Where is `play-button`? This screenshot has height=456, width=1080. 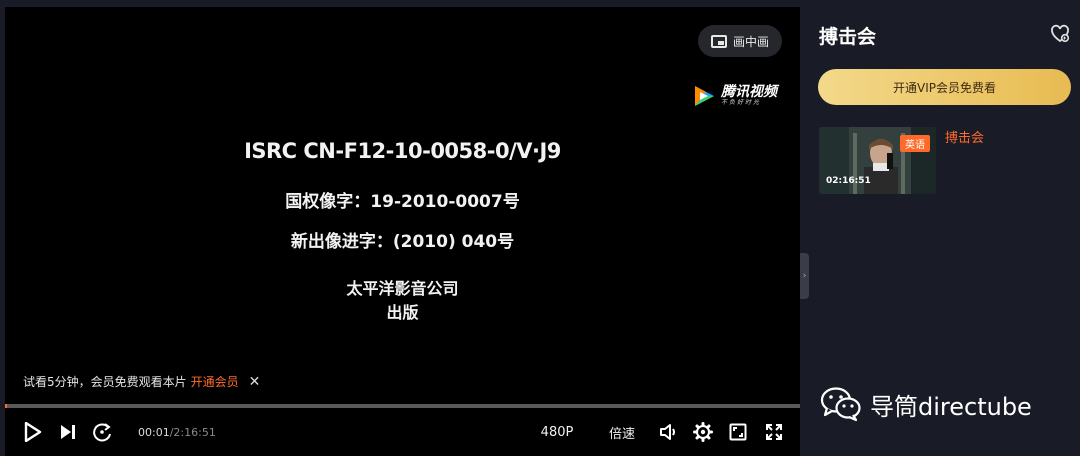
play-button is located at coordinates (33, 432).